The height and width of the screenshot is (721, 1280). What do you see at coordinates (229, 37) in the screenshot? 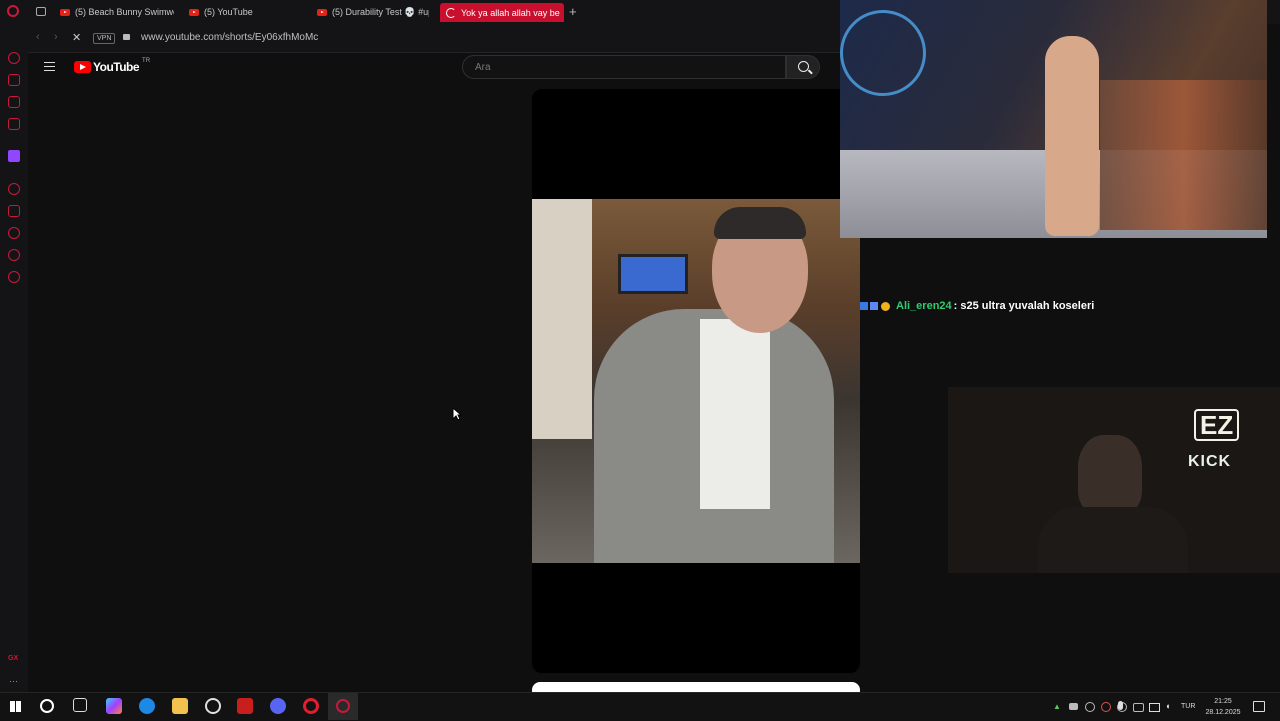
I see `url-text: www.youtube.com/shorts/Ey06xfhMoMc` at bounding box center [229, 37].